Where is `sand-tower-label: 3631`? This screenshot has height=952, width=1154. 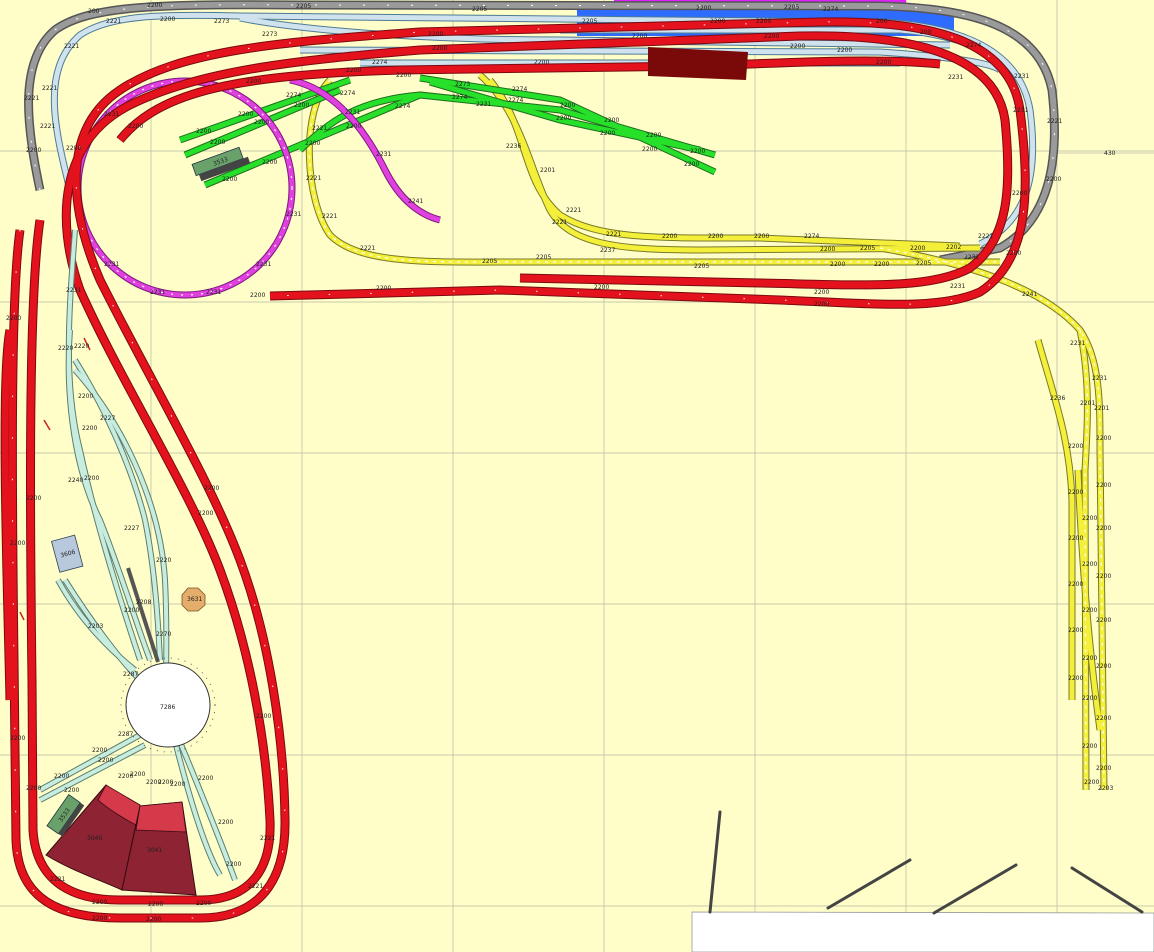
sand-tower-label: 3631 is located at coordinates (194, 599).